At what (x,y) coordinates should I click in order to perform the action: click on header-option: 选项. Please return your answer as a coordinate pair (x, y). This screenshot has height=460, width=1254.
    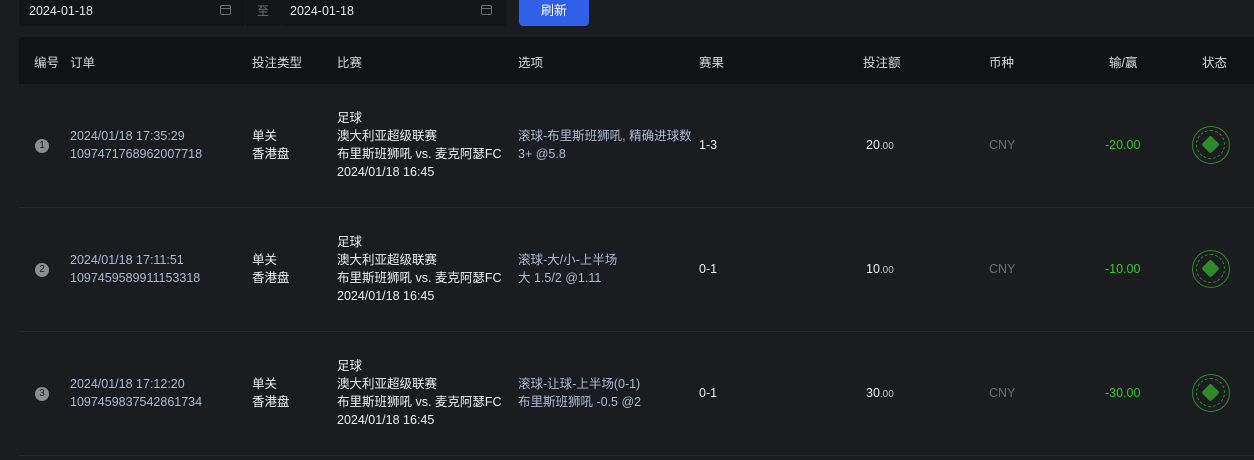
    Looking at the image, I should click on (531, 63).